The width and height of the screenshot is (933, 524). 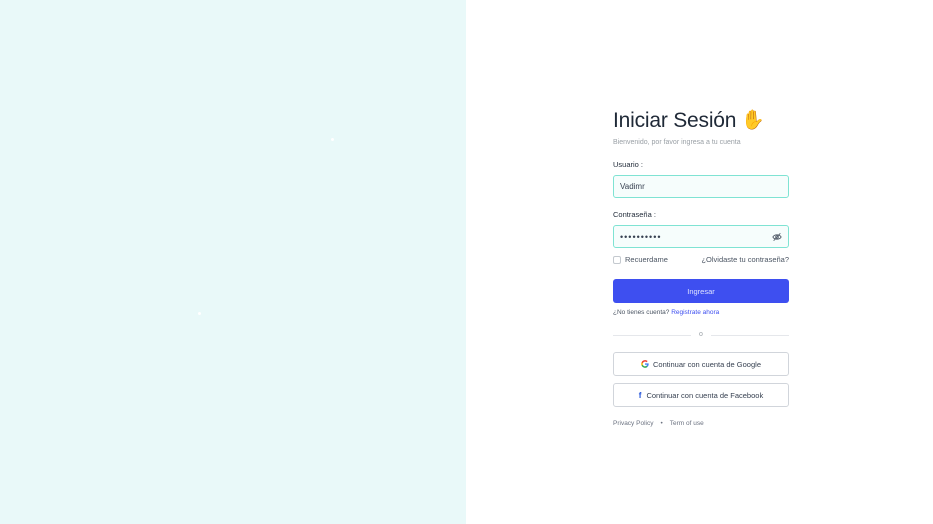 What do you see at coordinates (675, 120) in the screenshot?
I see `page-title: Iniciar Sesión` at bounding box center [675, 120].